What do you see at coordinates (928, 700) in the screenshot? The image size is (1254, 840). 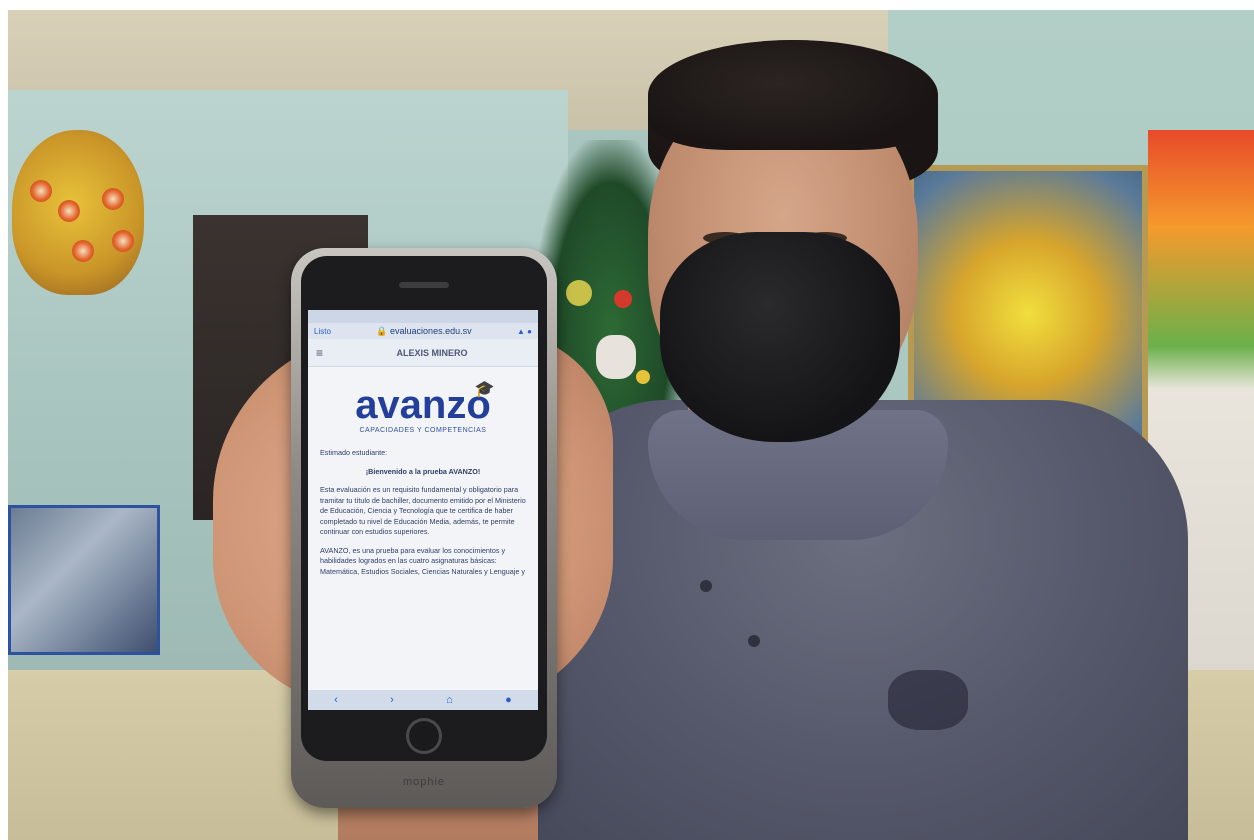 I see `shirt-logo` at bounding box center [928, 700].